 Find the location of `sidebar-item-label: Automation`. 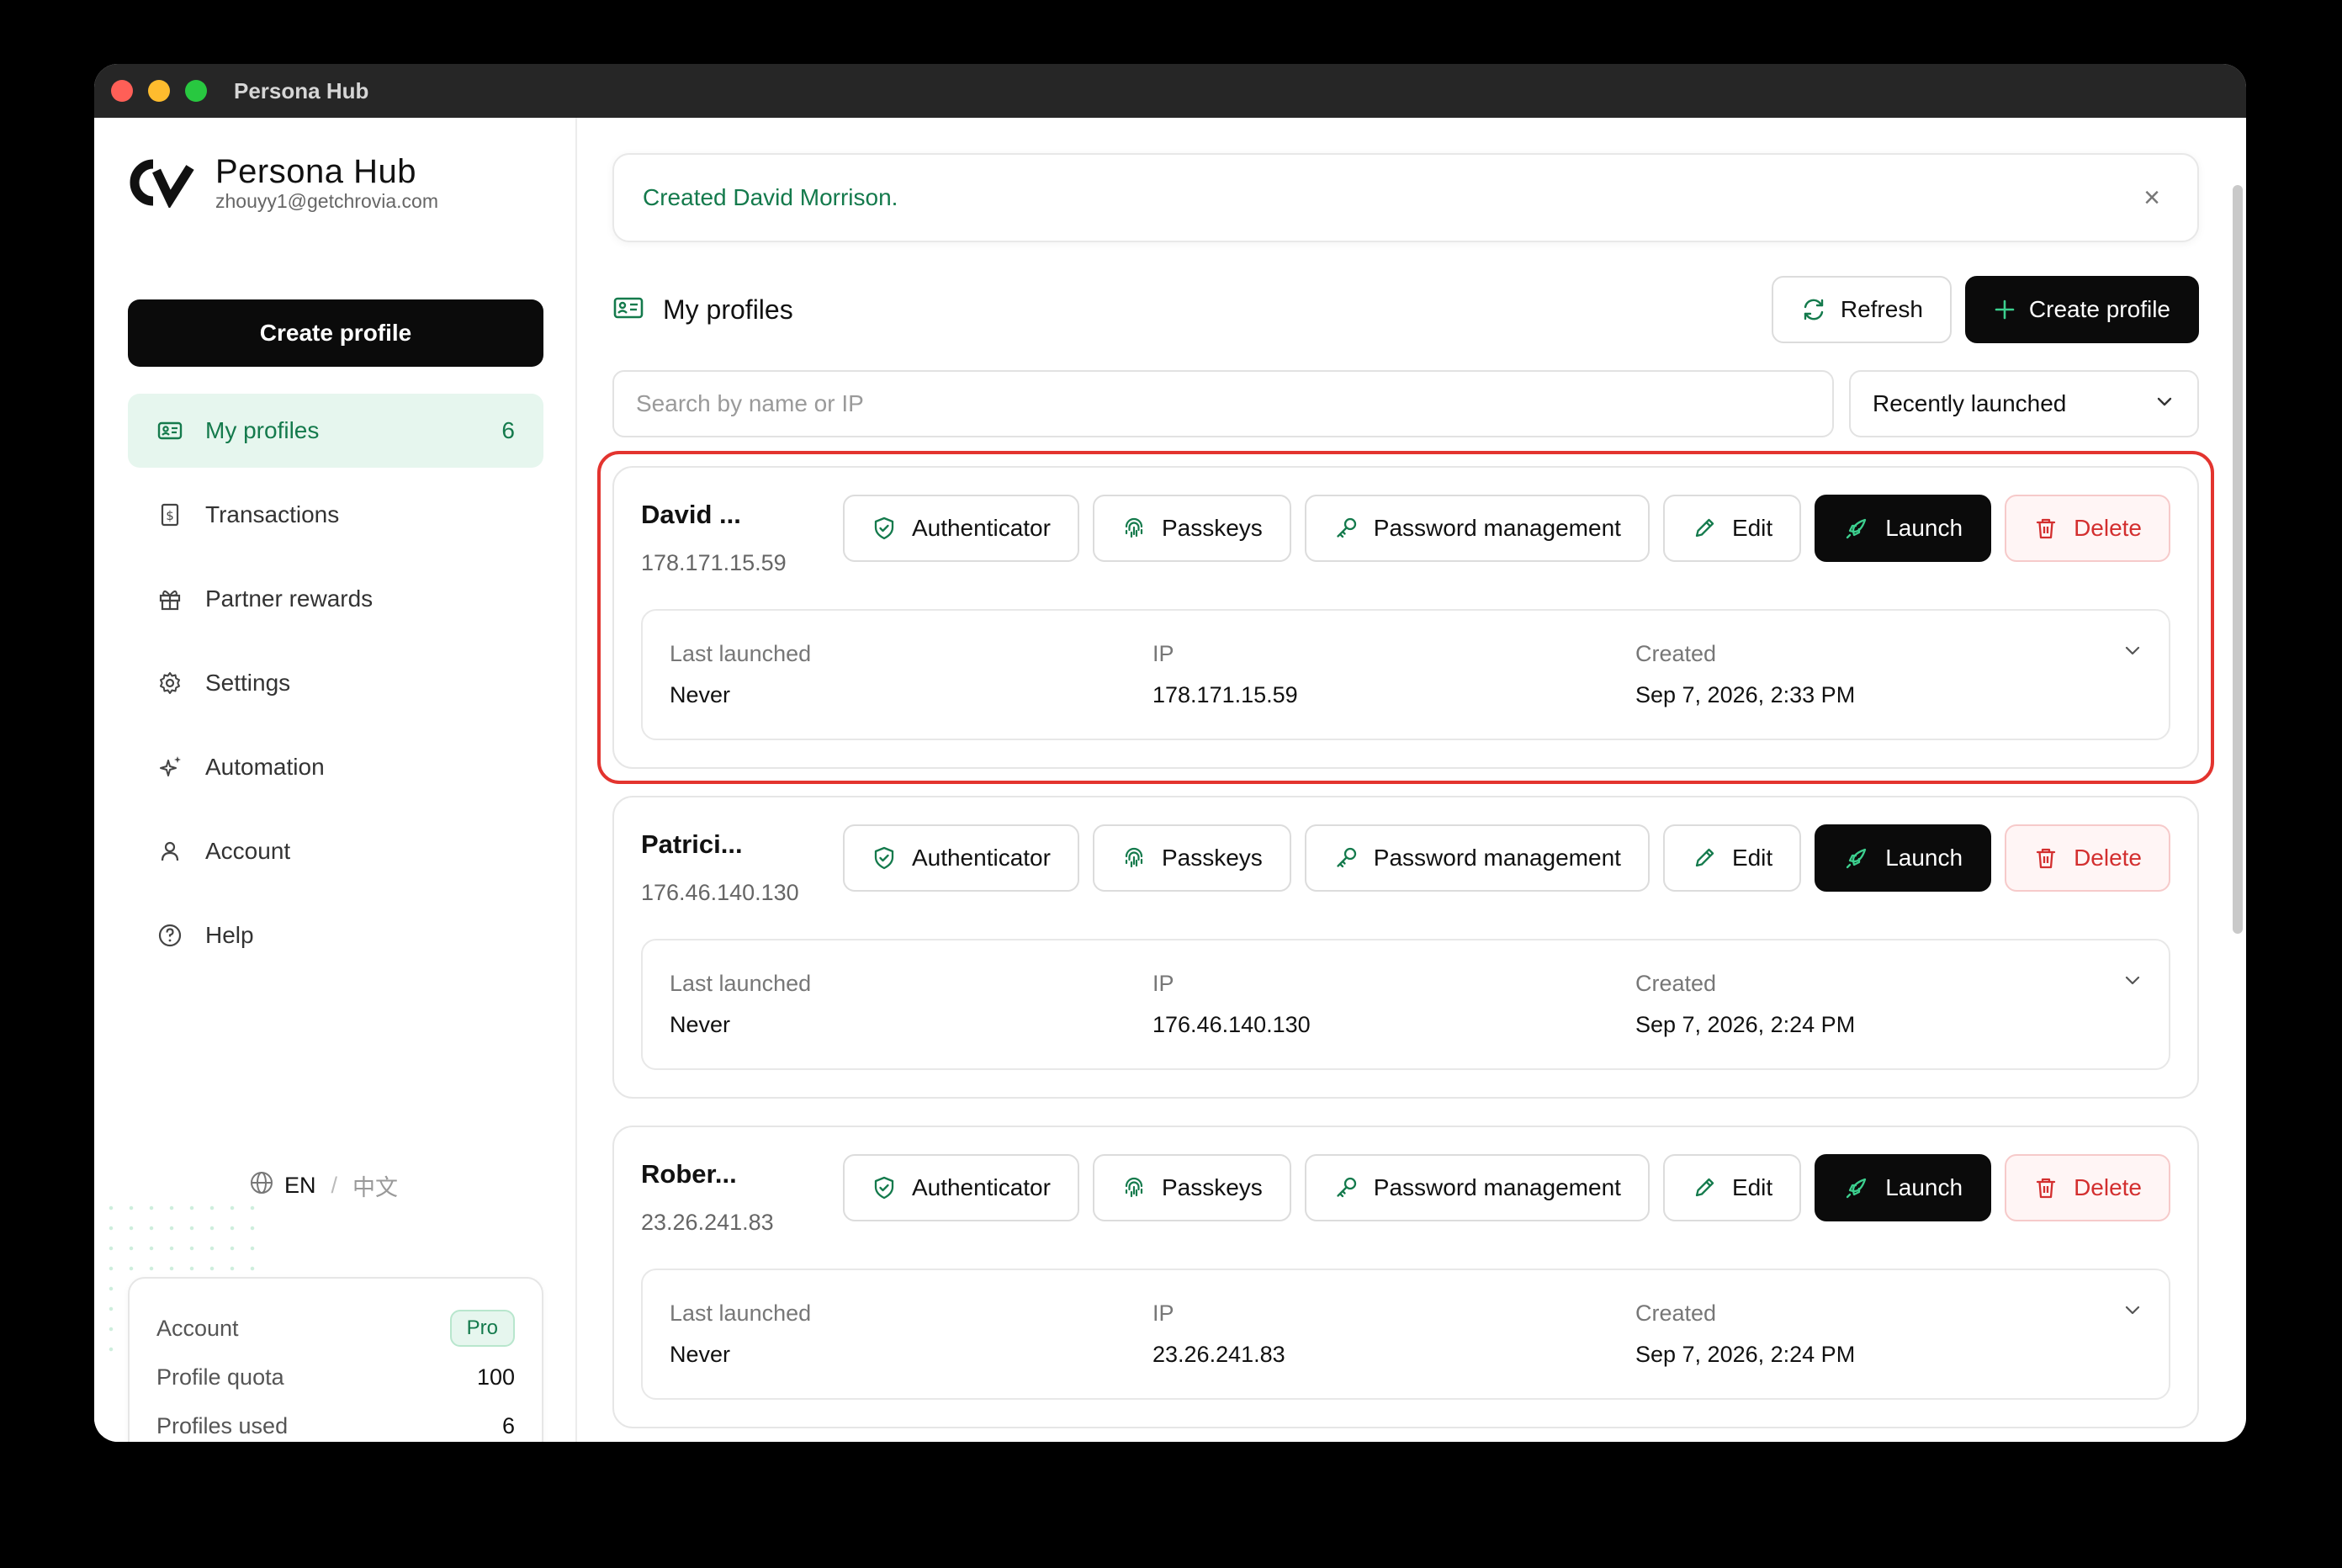

sidebar-item-label: Automation is located at coordinates (265, 767).